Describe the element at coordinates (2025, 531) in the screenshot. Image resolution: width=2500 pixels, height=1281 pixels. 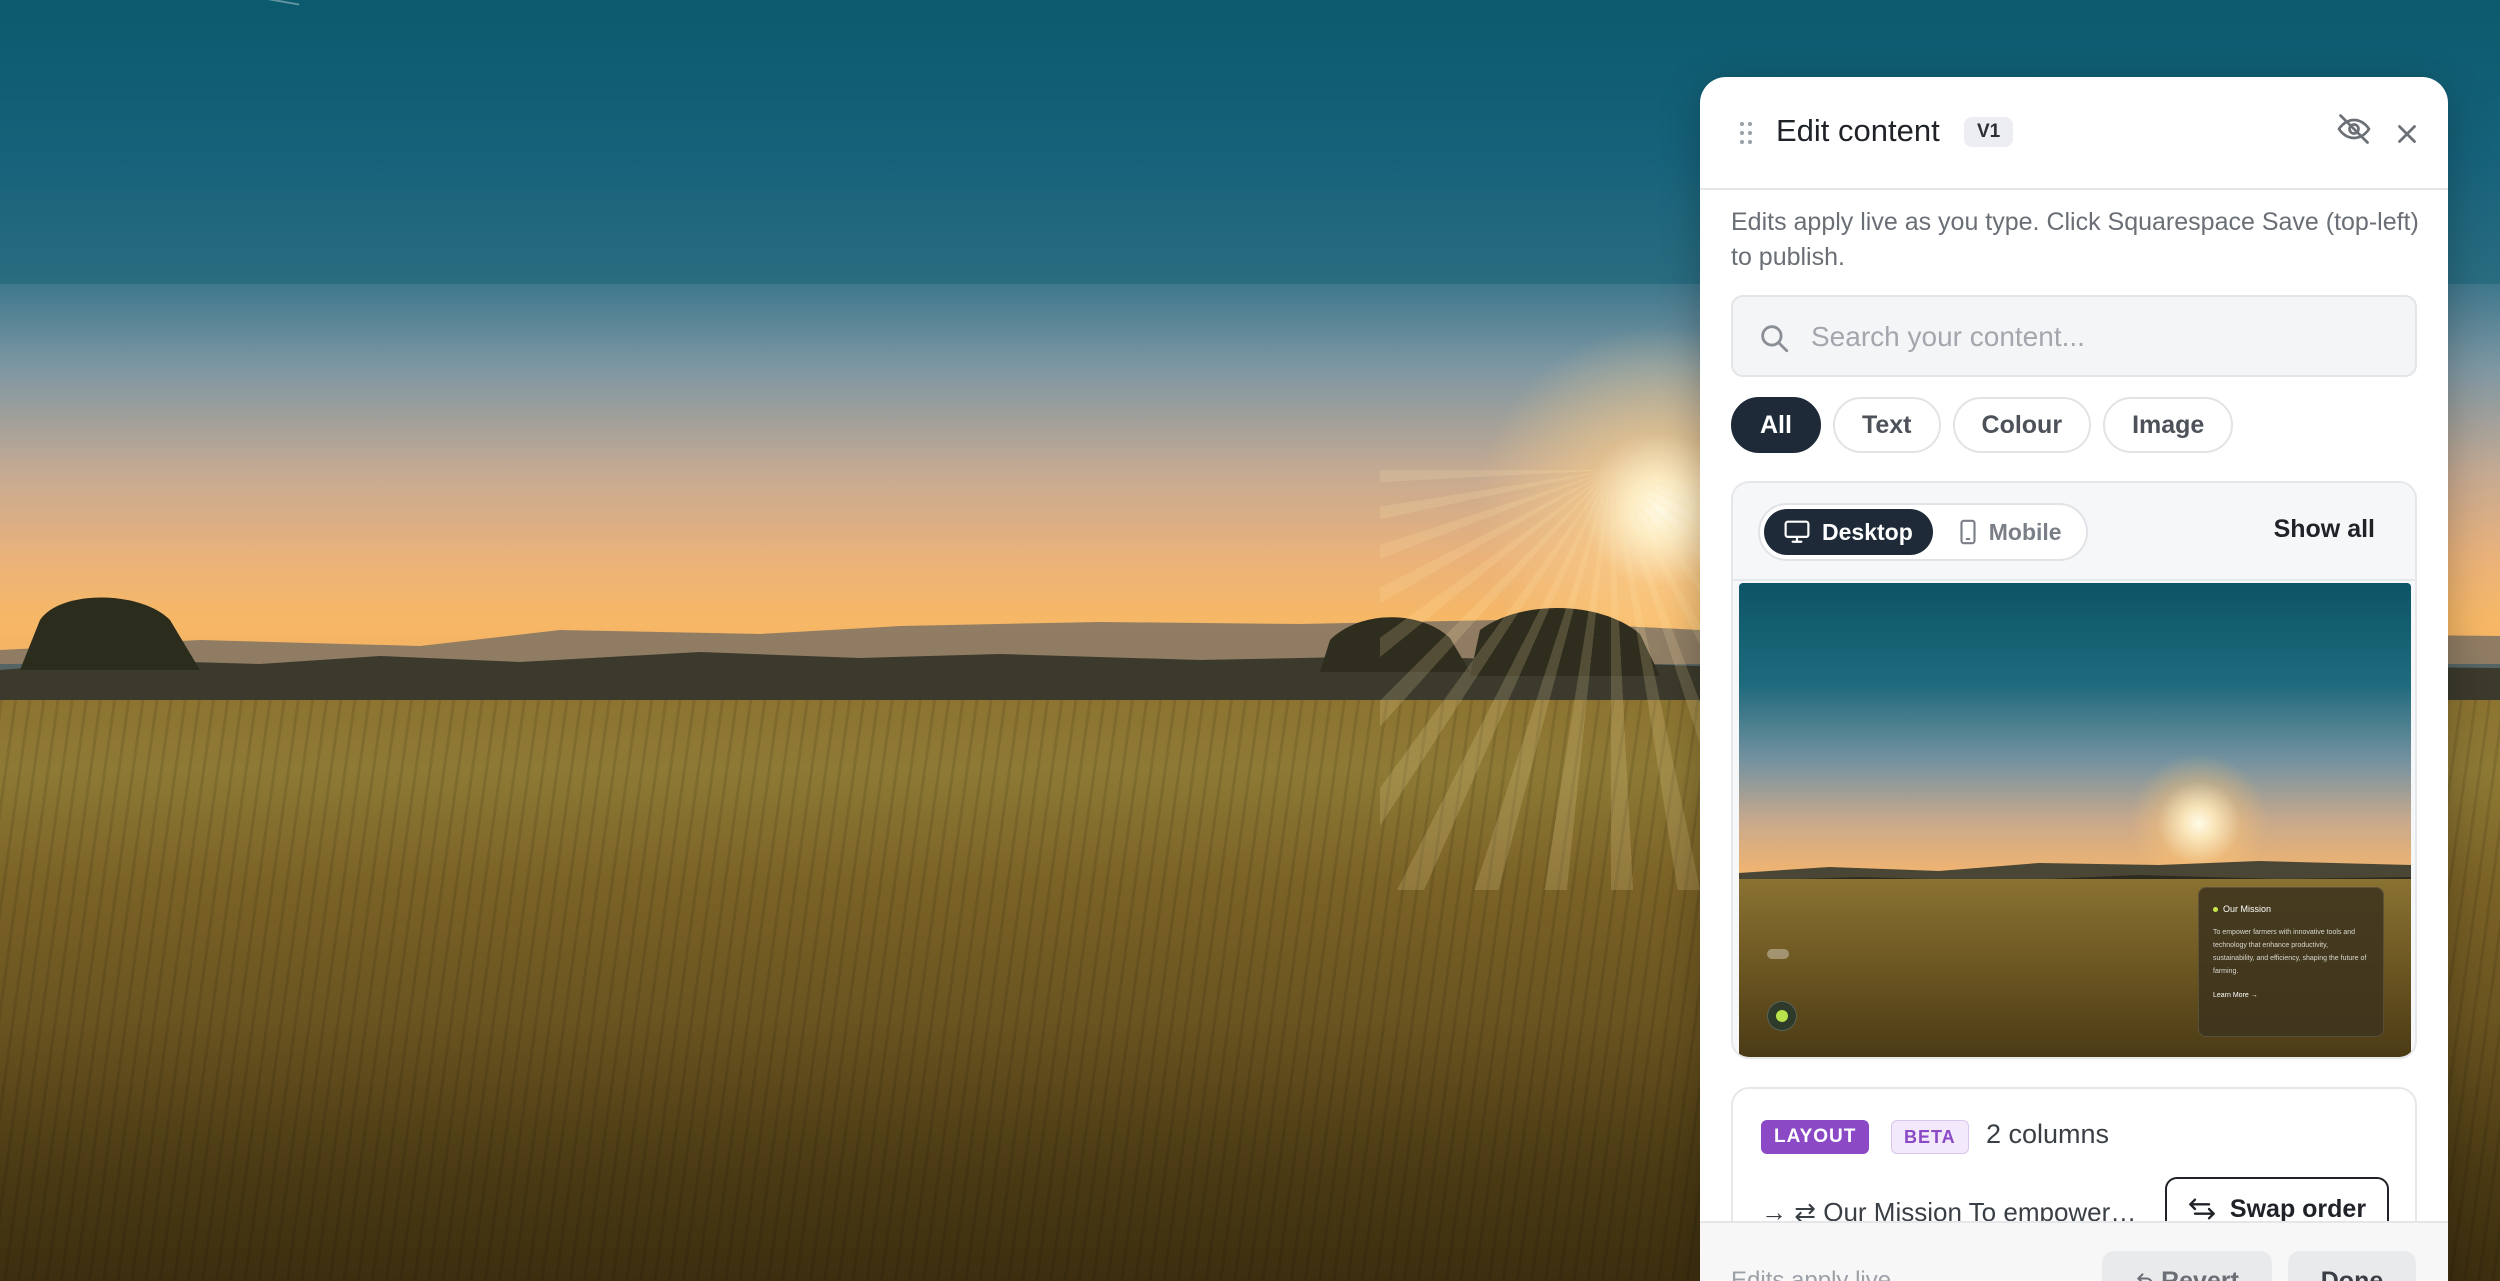
I see `device-mobile-label: Mobile` at that location.